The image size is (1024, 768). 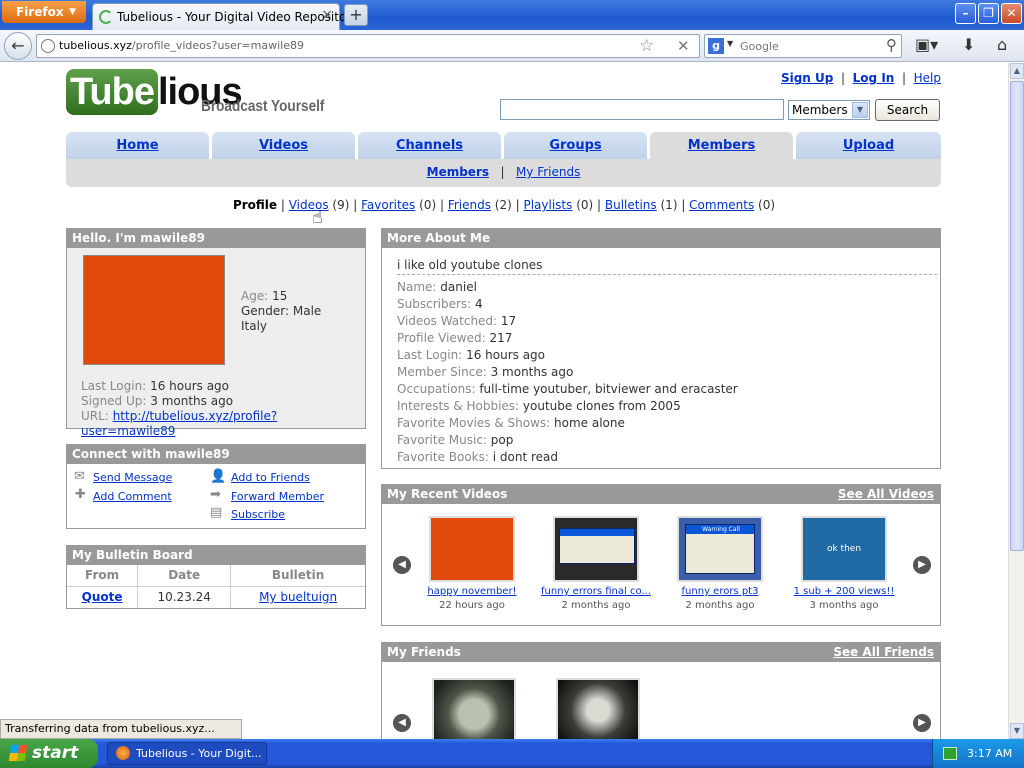 I want to click on browser-search-box: g ▼ Google ⚲, so click(x=803, y=46).